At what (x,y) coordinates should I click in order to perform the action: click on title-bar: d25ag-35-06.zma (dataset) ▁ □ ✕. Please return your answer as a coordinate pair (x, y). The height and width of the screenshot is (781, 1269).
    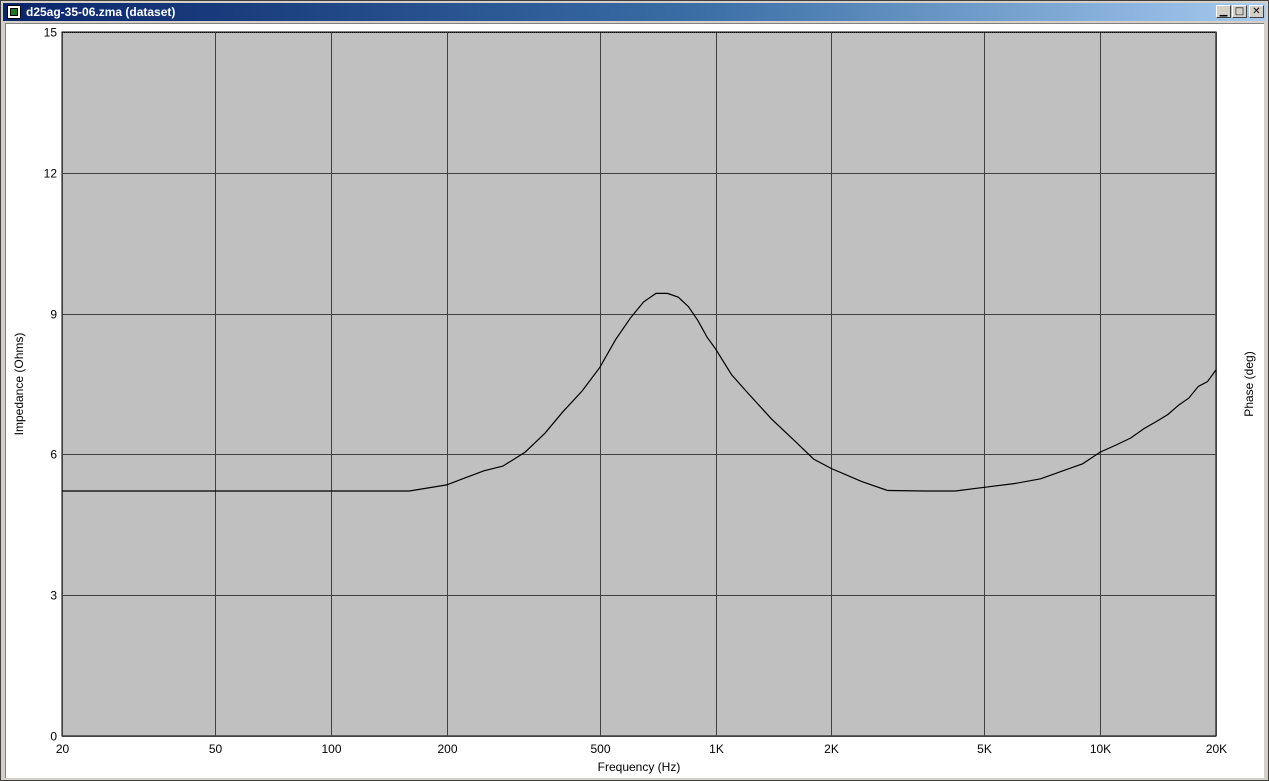
    Looking at the image, I should click on (634, 12).